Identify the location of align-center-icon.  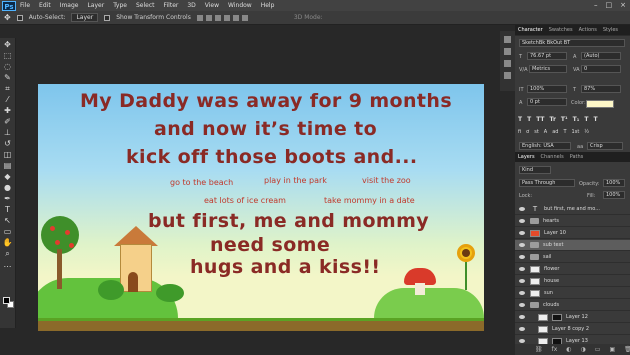
(235, 17).